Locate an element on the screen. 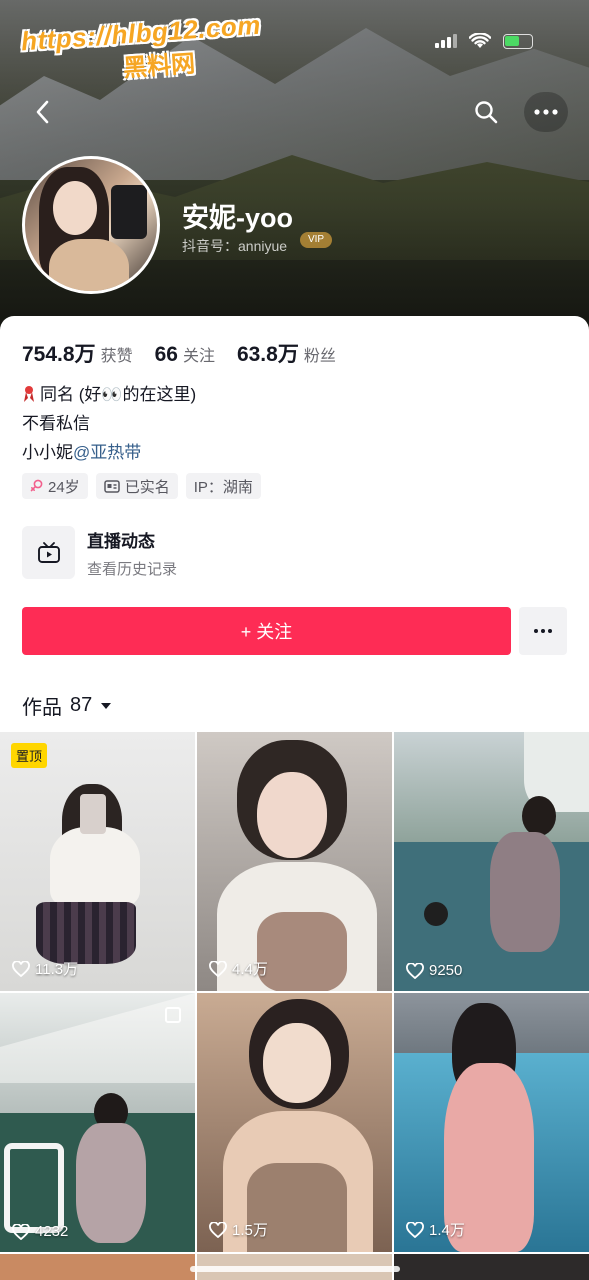  post-thumbnail: 4232 is located at coordinates (97, 1122).